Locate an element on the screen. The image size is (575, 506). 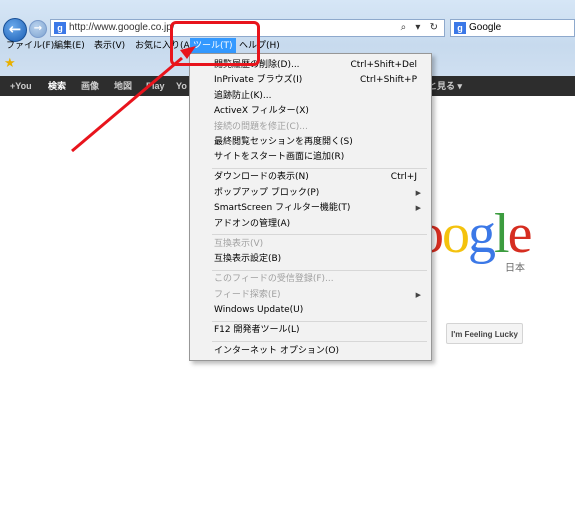
annotation-arrow-layer is located at coordinates (133, 99).